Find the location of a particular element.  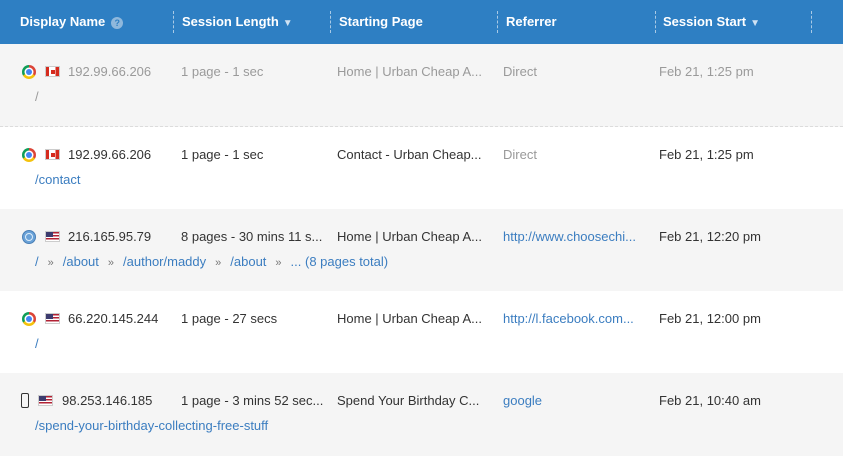

session-start: Feb 21, 12:00 pm is located at coordinates (710, 318).